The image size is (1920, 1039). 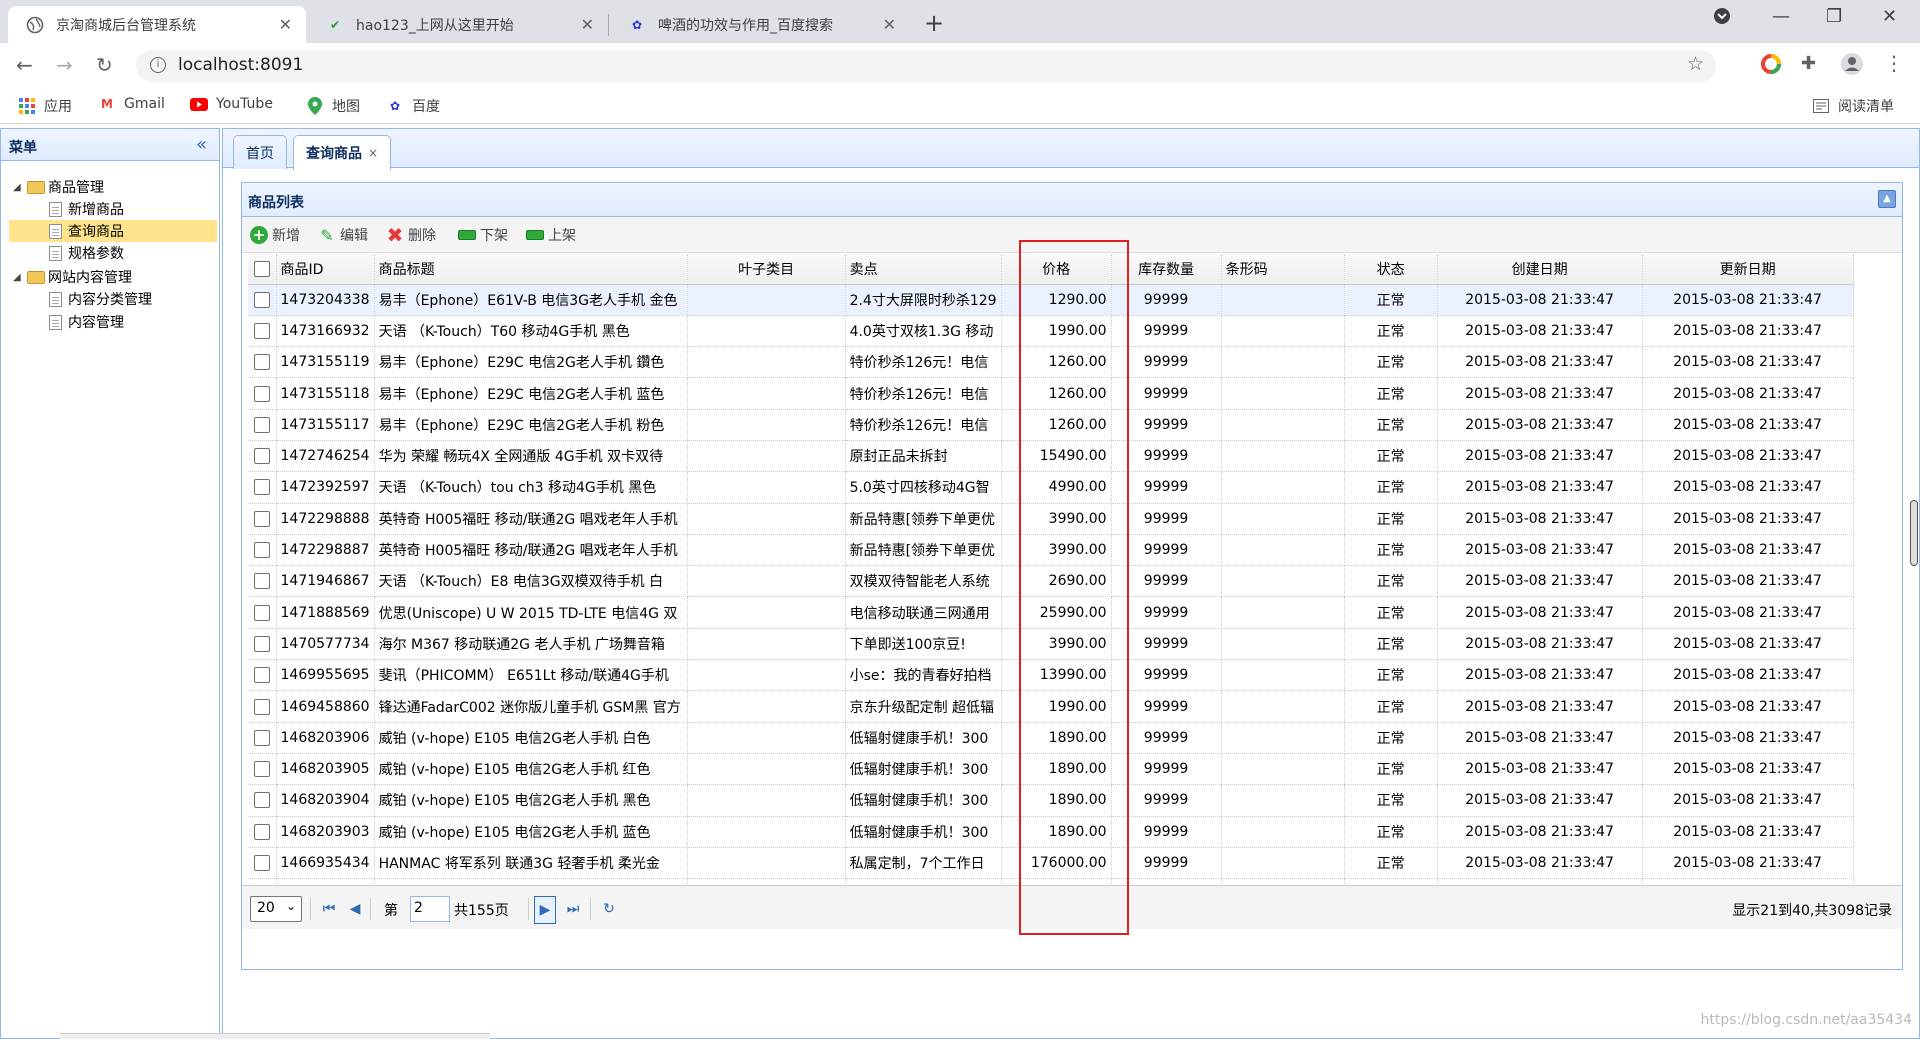 What do you see at coordinates (1748, 269) in the screenshot?
I see `col-header-updated: 更新日期` at bounding box center [1748, 269].